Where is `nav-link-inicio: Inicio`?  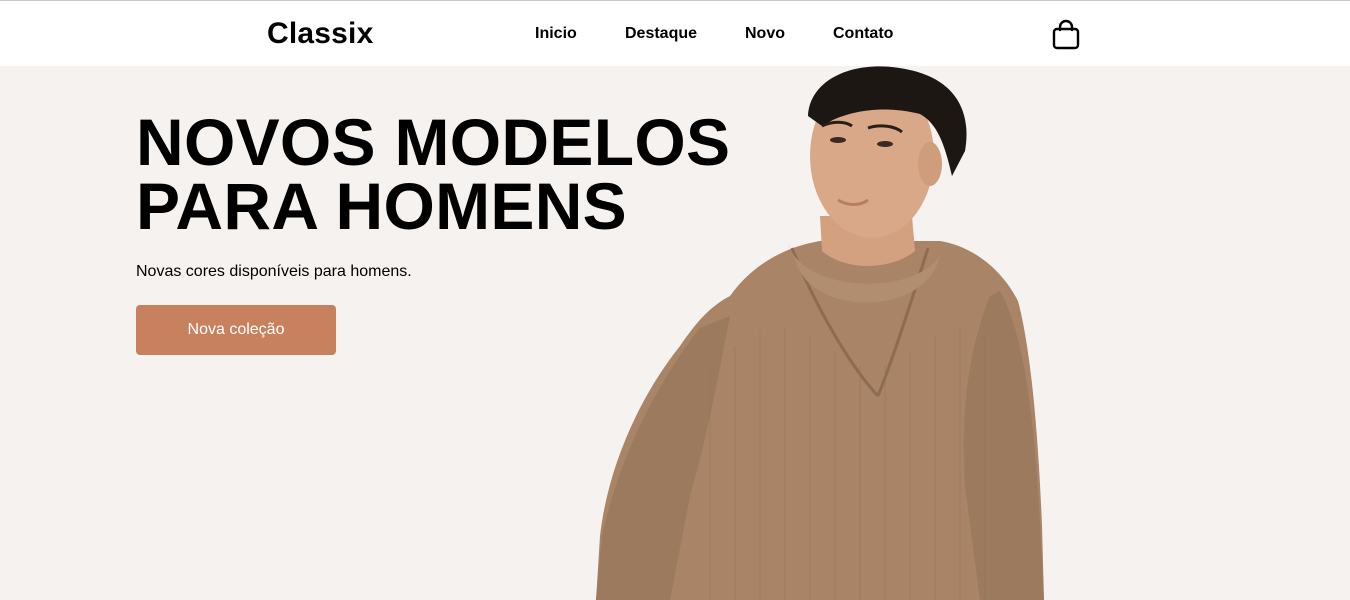 nav-link-inicio: Inicio is located at coordinates (556, 34).